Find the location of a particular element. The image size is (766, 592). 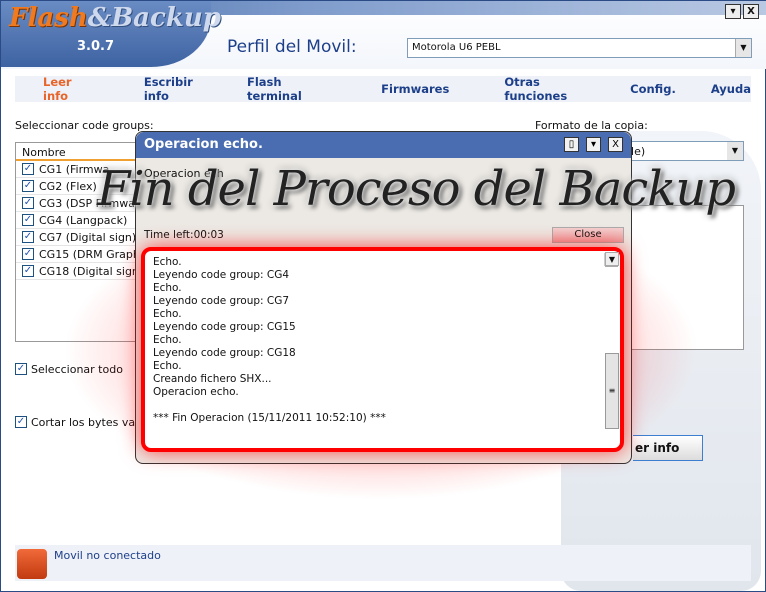

log-line: Leyendo code group: CG7 is located at coordinates (221, 301).